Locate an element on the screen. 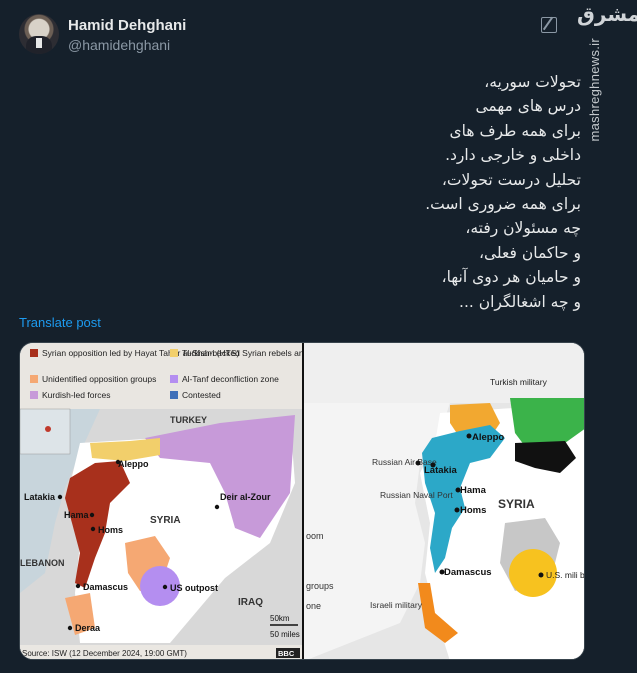 This screenshot has height=673, width=637. label-hama: Hama is located at coordinates (77, 515).